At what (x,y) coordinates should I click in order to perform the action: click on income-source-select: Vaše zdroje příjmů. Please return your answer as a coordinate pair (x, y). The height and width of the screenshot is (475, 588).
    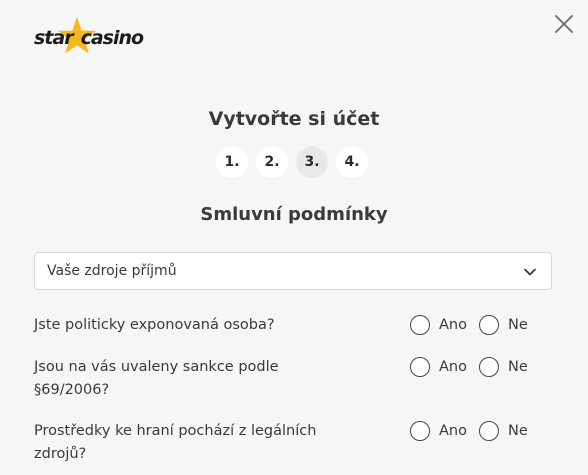
    Looking at the image, I should click on (293, 271).